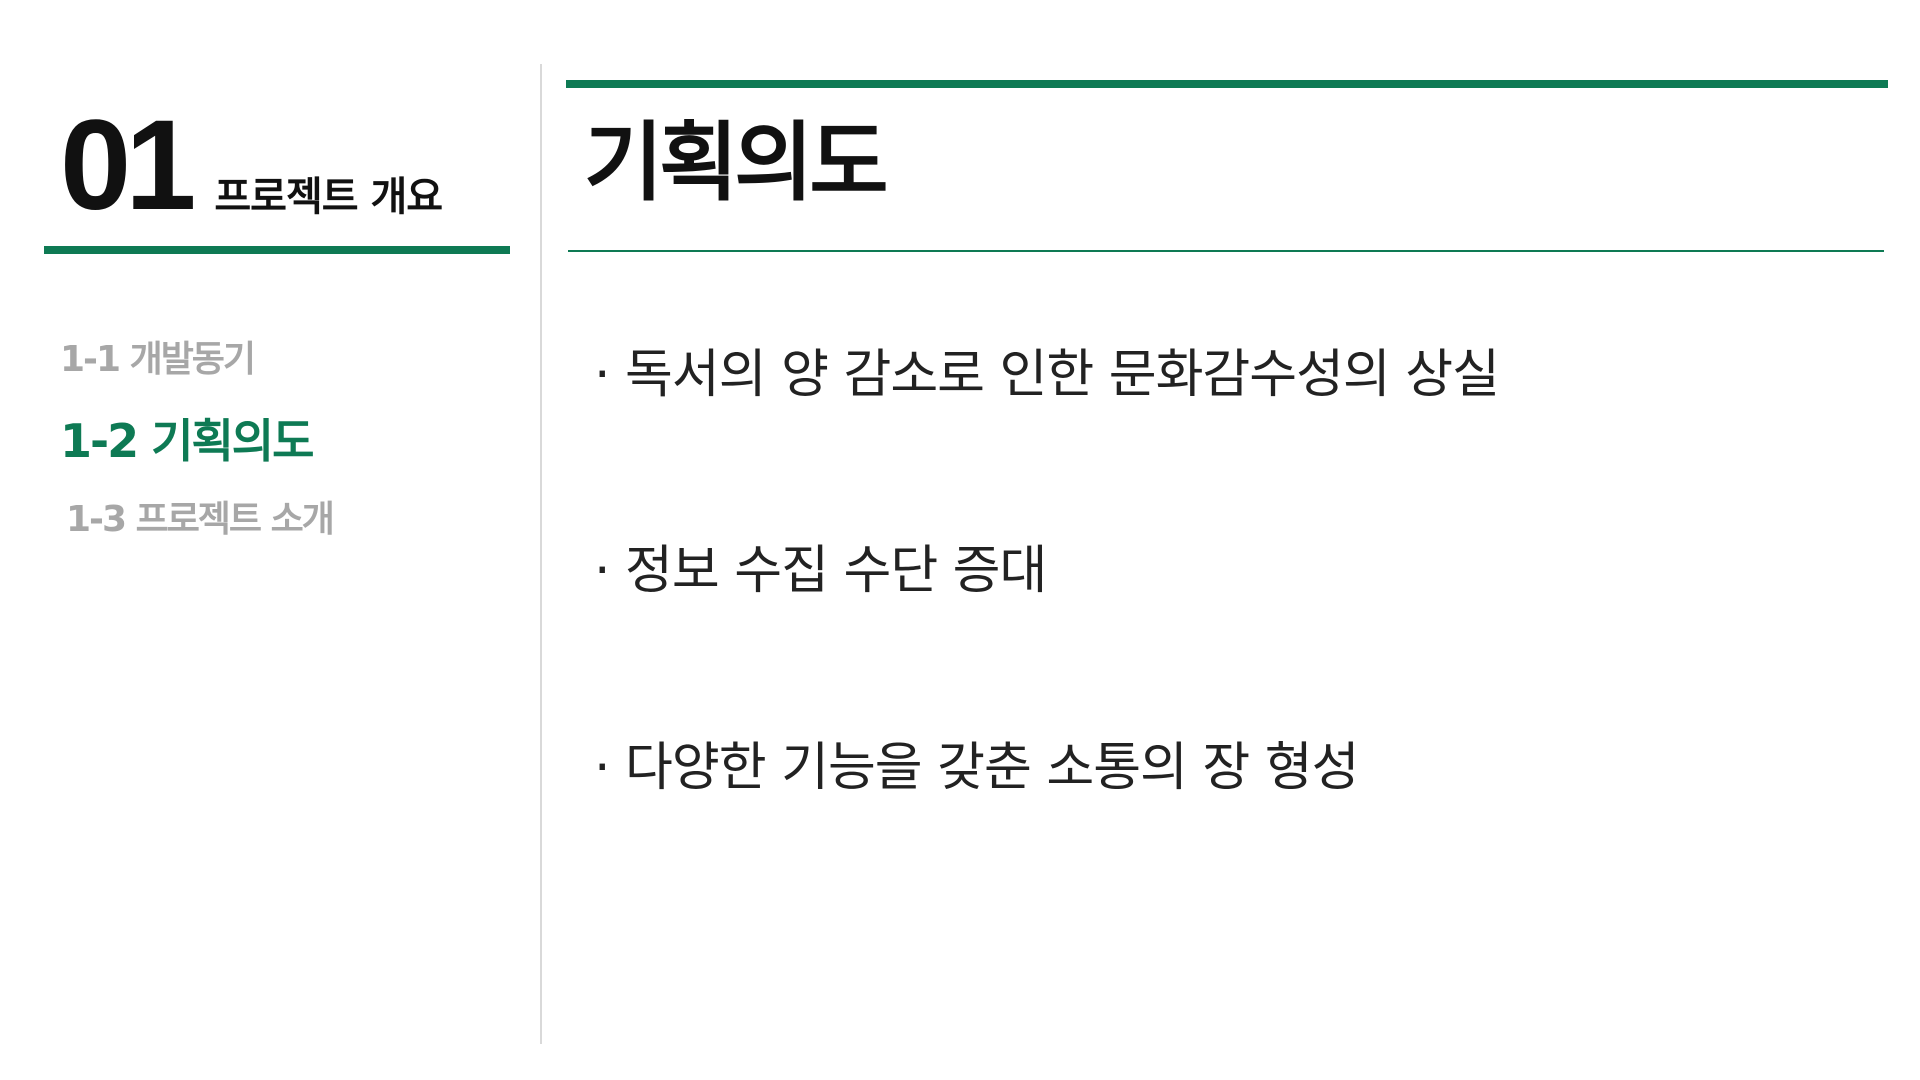 The image size is (1920, 1080). I want to click on nav-item-planning-intent: 1-2 기획의도, so click(196, 441).